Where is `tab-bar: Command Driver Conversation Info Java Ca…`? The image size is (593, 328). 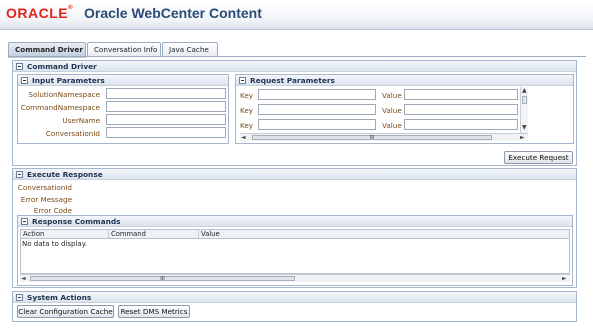
tab-bar: Command Driver Conversation Info Java Ca… is located at coordinates (297, 50).